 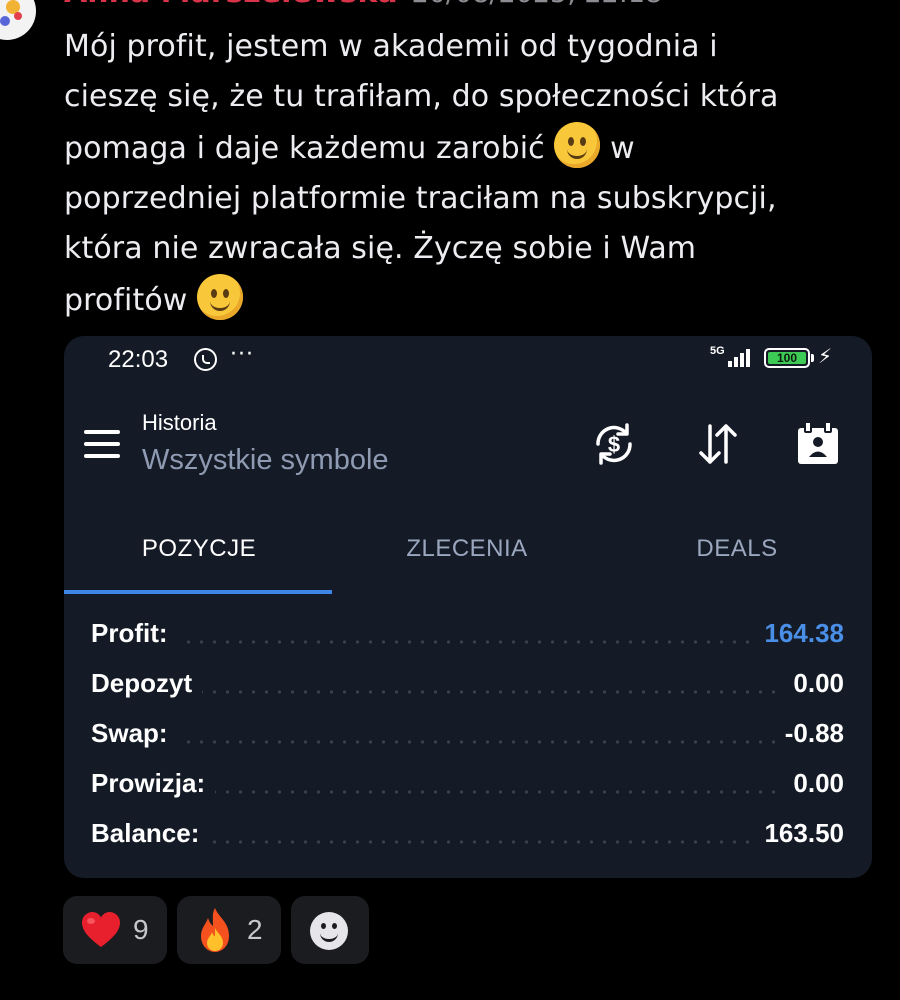 What do you see at coordinates (134, 733) in the screenshot?
I see `summary-label: Swap:` at bounding box center [134, 733].